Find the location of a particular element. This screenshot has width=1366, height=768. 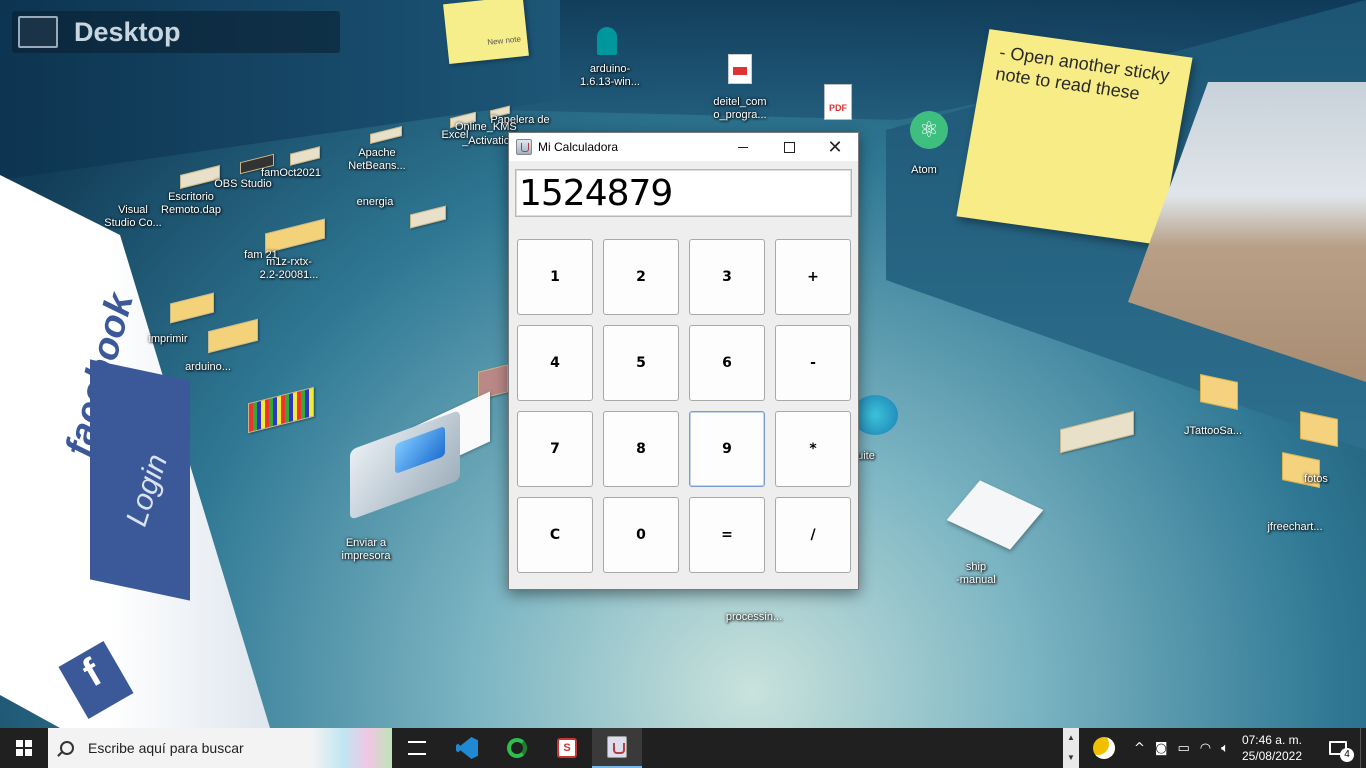

key-divide: / is located at coordinates (813, 535).